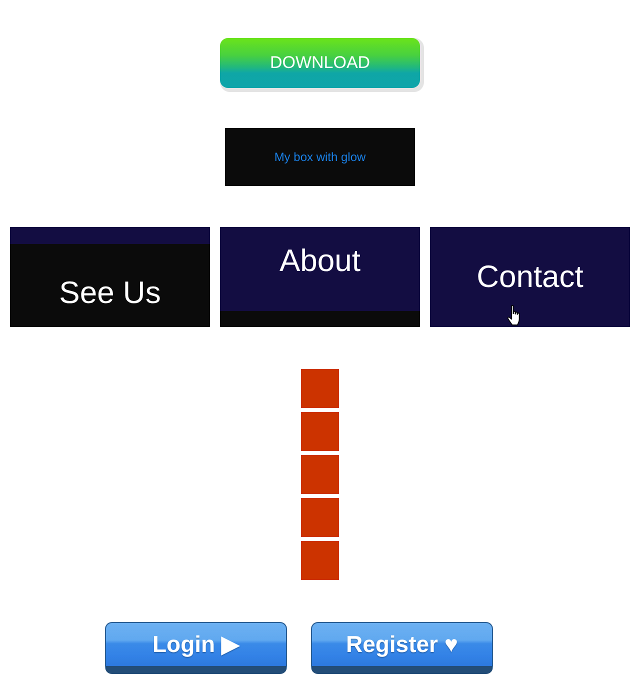 This screenshot has width=644, height=696. I want to click on nav-tile: About, so click(320, 277).